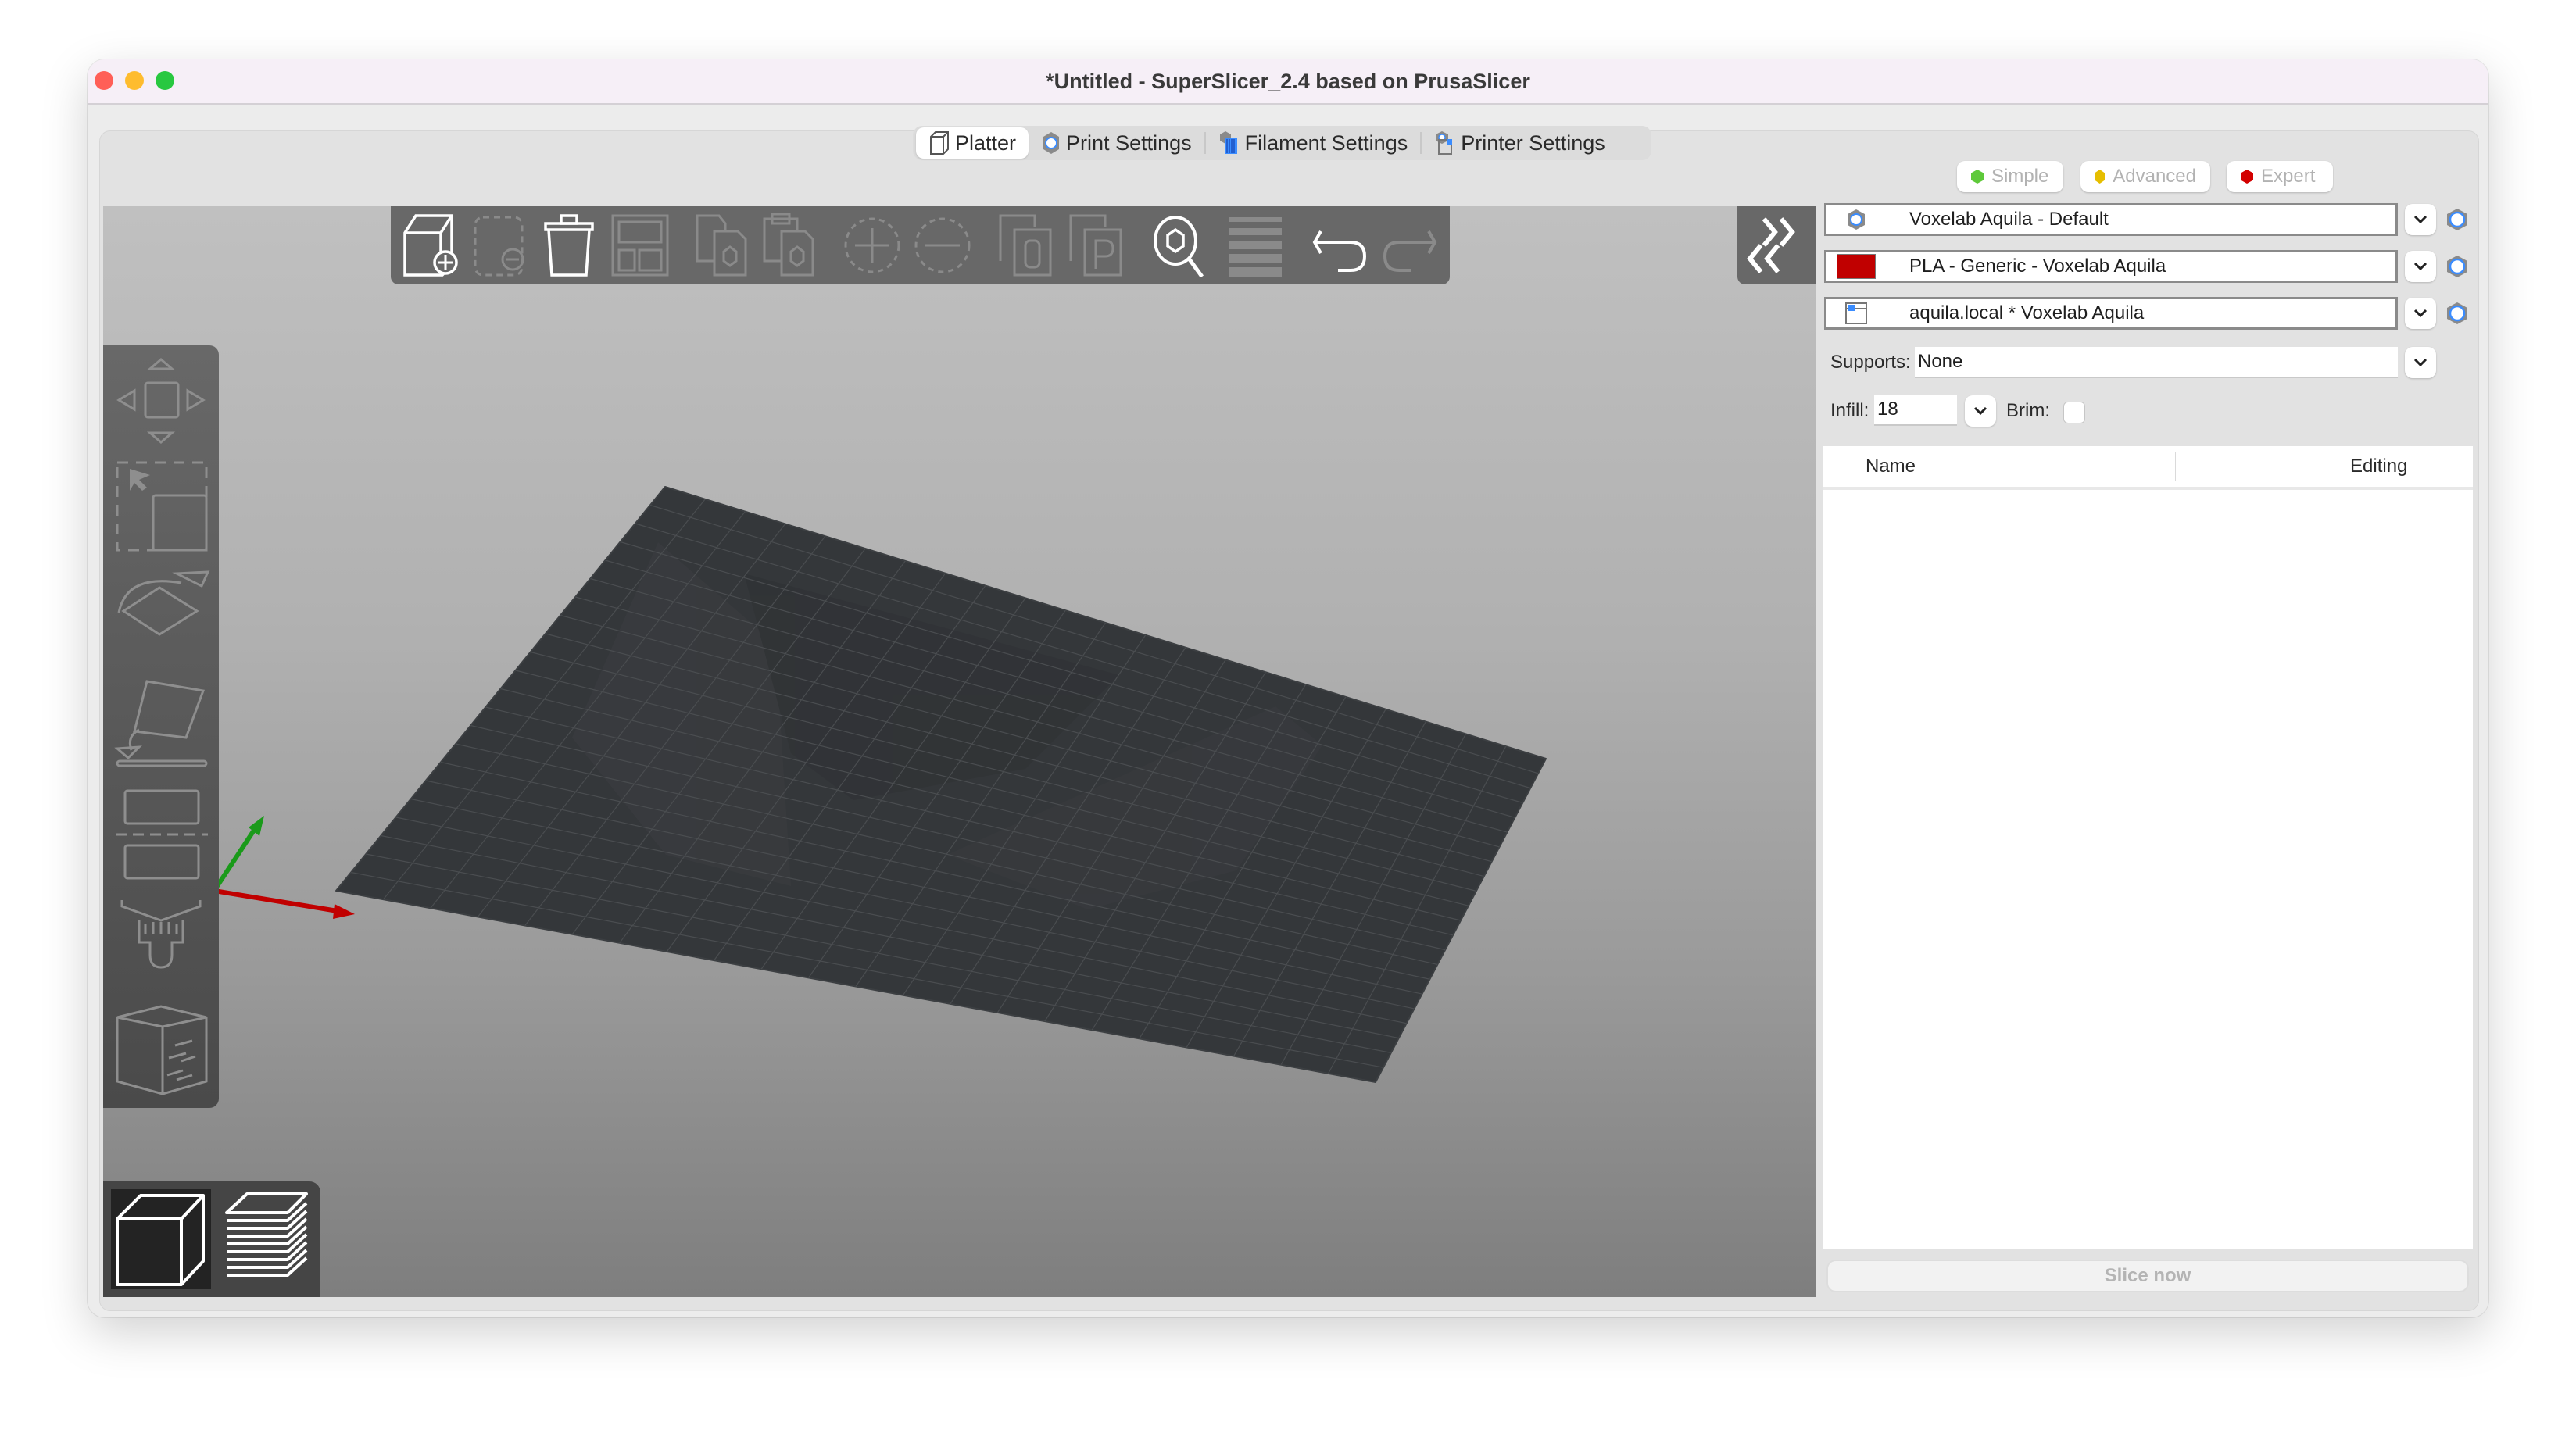 This screenshot has height=1433, width=2576. I want to click on rotate-icon, so click(163, 603).